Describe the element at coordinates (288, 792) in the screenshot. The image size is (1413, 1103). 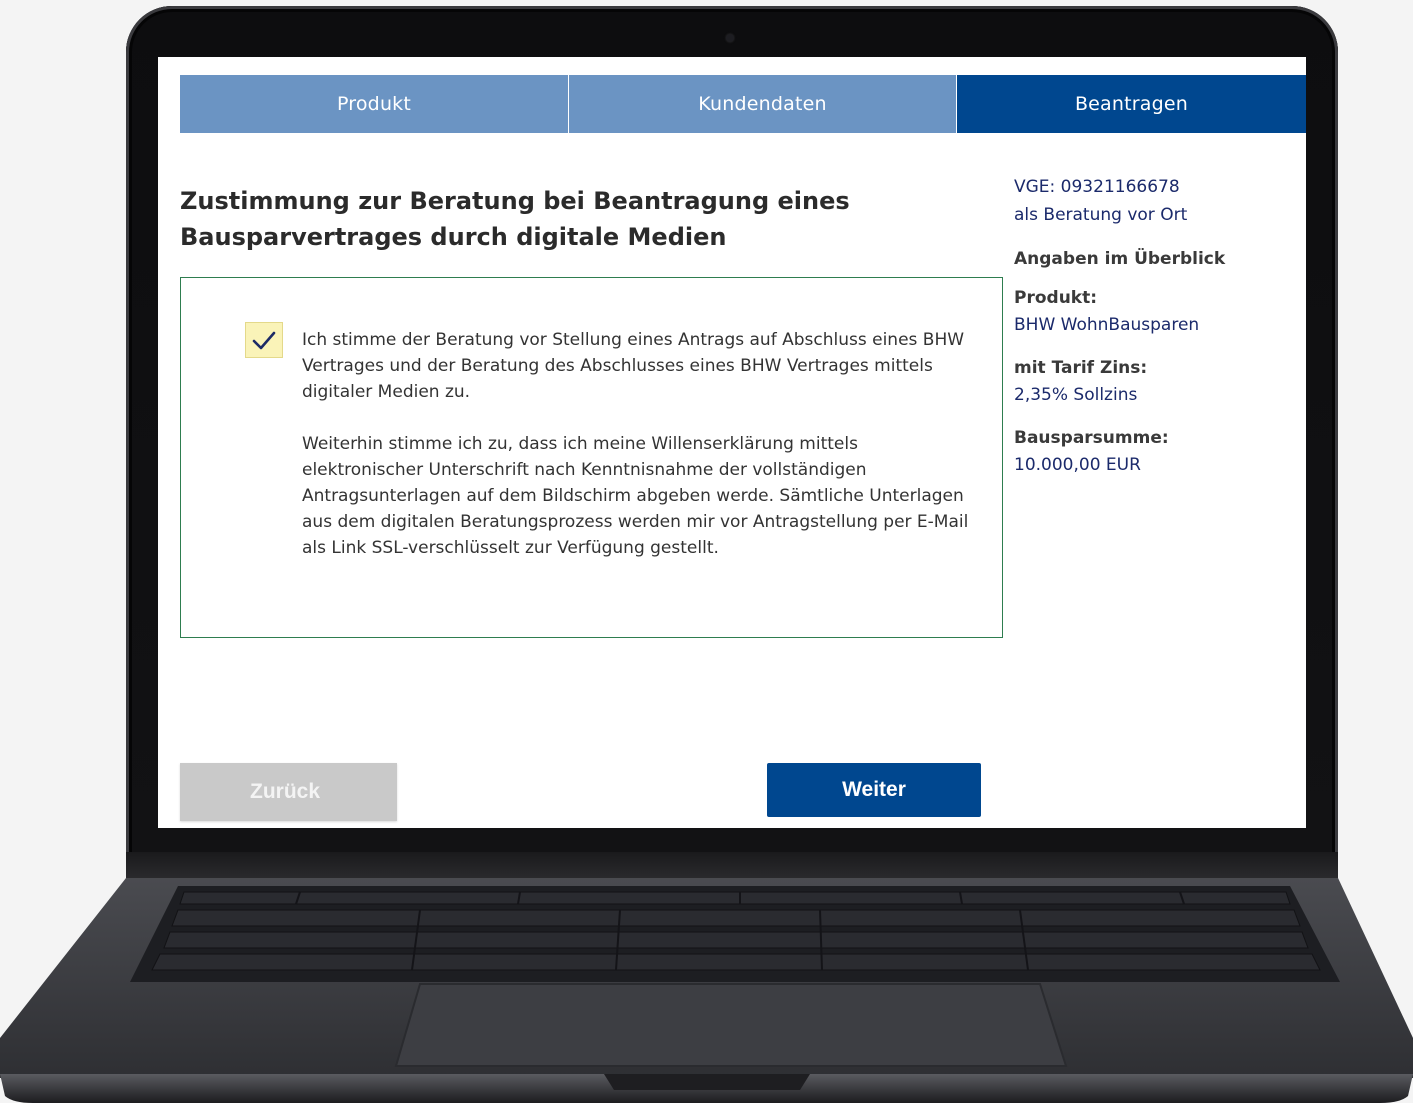
I see `back-button: Zurück` at that location.